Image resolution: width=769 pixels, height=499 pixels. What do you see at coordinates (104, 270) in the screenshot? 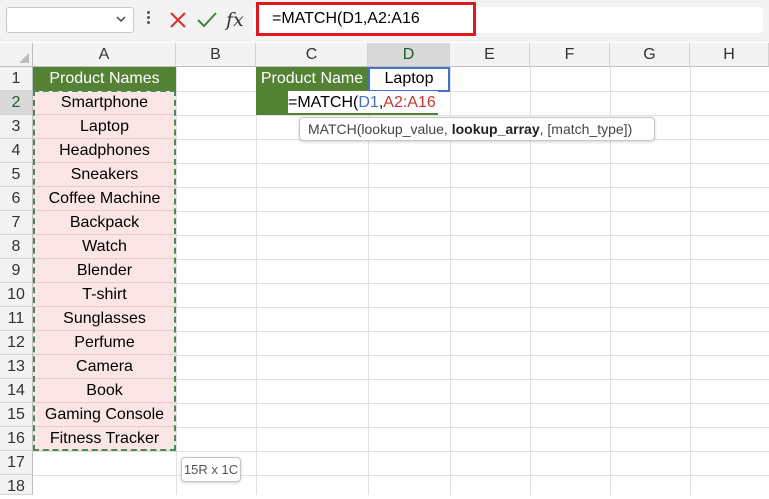
I see `range-selection-marquee` at bounding box center [104, 270].